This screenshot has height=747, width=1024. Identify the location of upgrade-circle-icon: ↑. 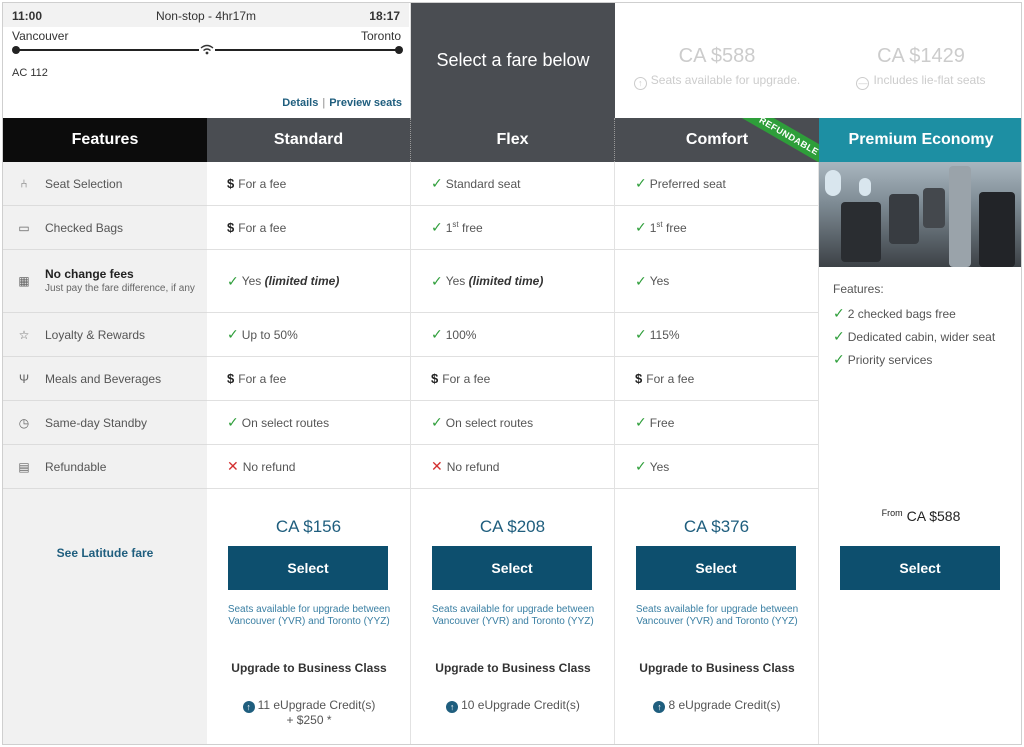
(640, 83).